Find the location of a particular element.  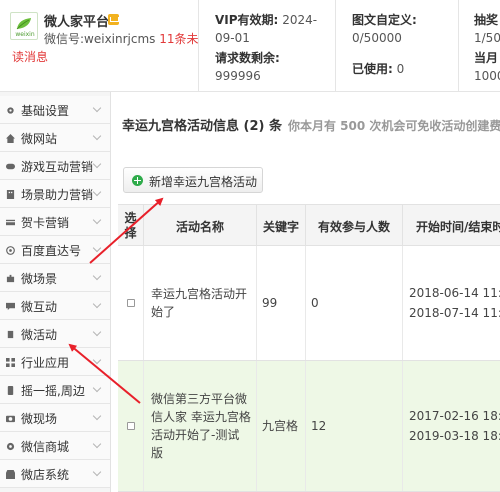

sidebar-item-label: 微网站 is located at coordinates (39, 139).